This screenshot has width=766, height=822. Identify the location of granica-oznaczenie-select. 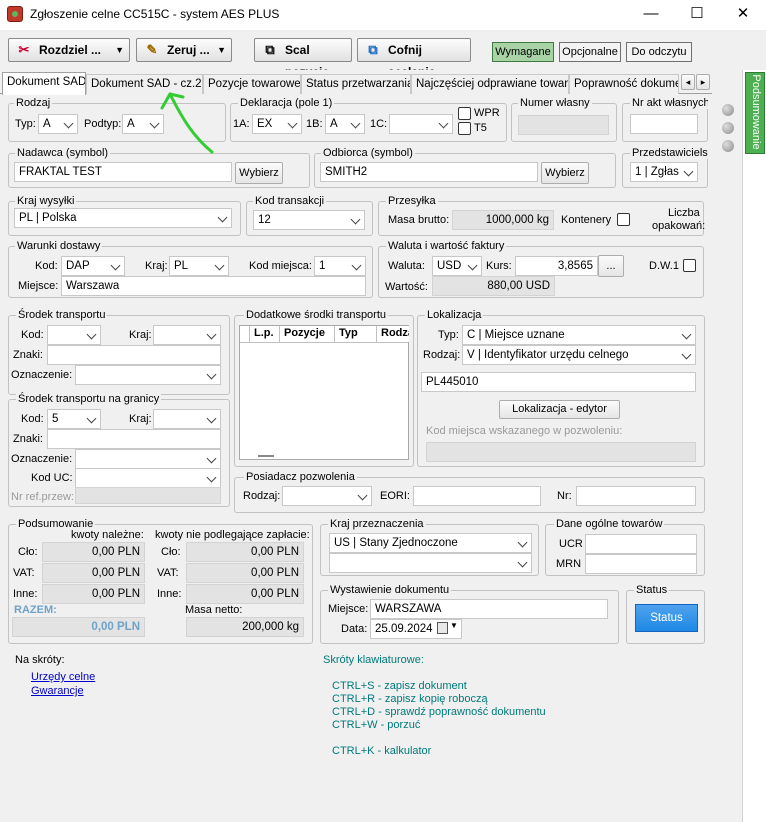
(148, 459).